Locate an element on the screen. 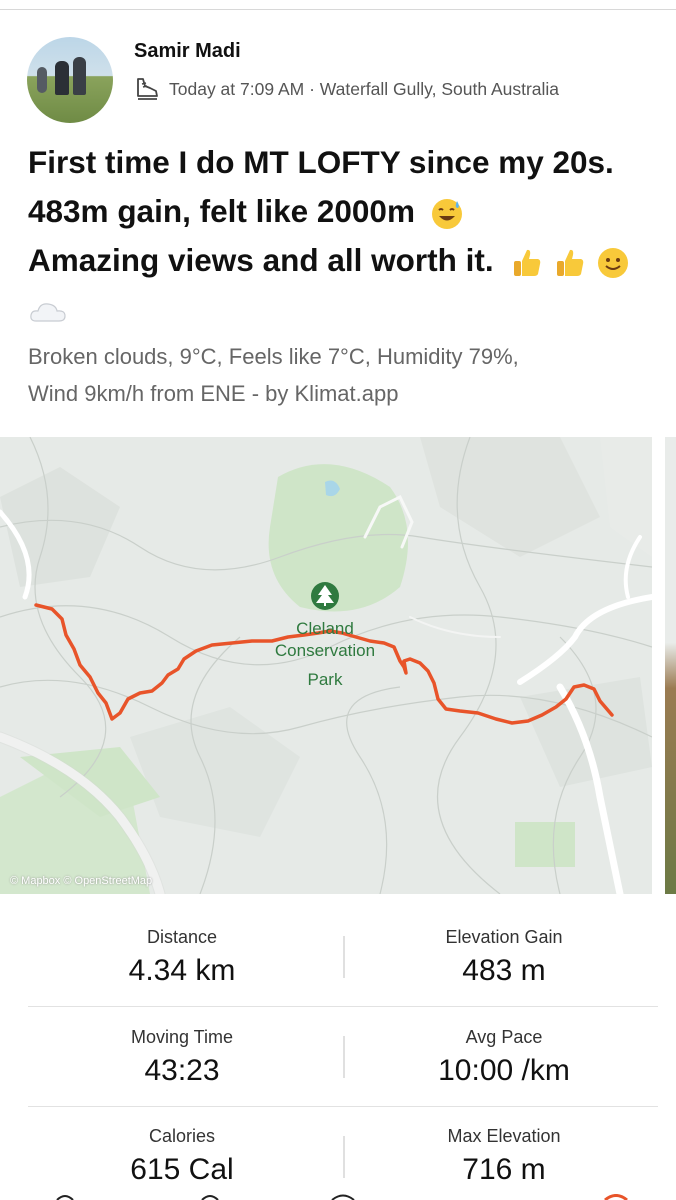 Image resolution: width=676 pixels, height=1200 pixels. title-line-2-row: 483m gain, felt like 2000m is located at coordinates (348, 211).